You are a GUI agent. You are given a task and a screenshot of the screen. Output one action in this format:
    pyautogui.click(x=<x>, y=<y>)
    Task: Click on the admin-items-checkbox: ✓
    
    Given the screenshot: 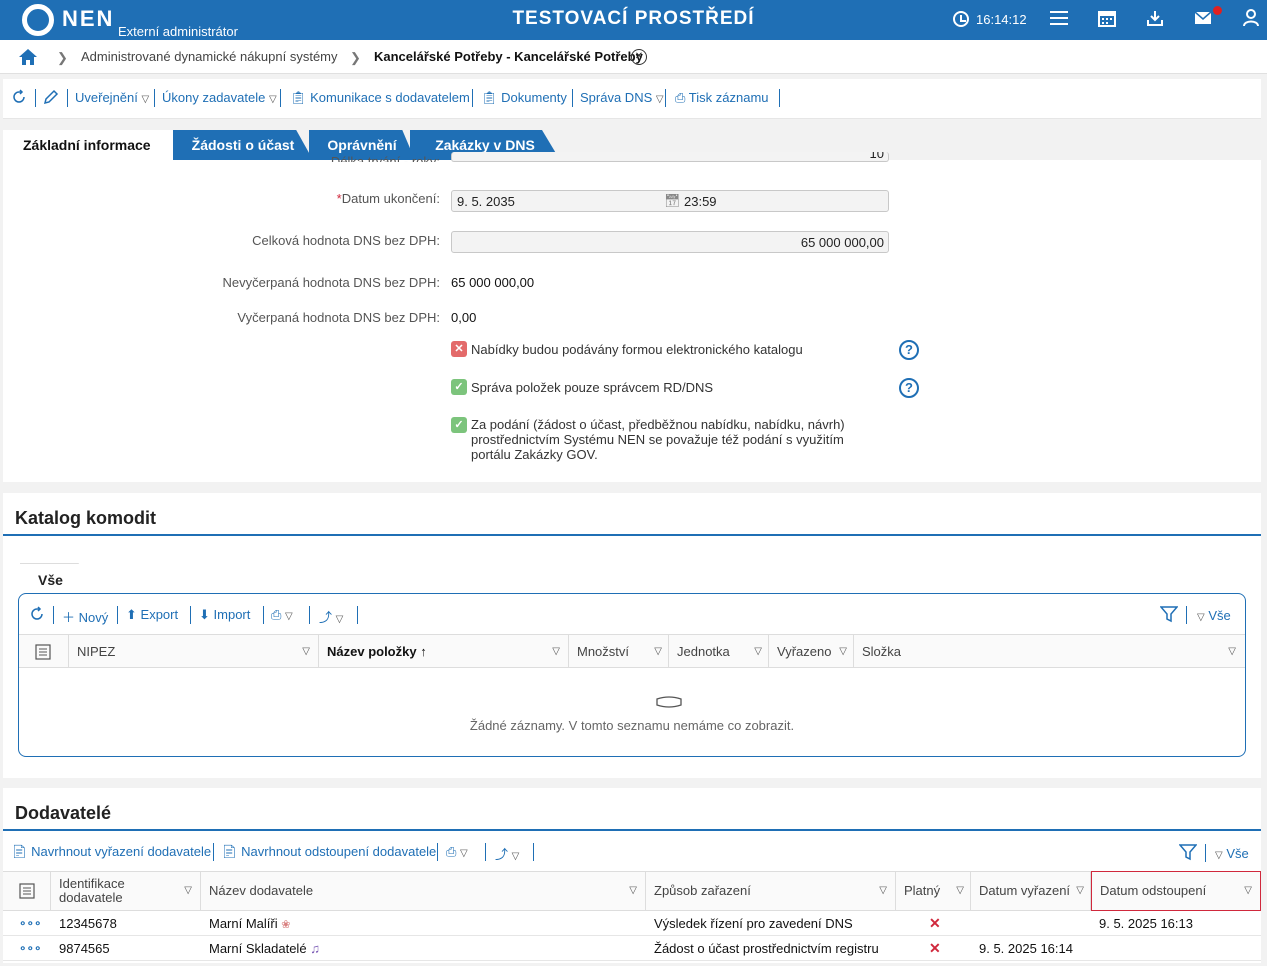 What is the action you would take?
    pyautogui.click(x=459, y=387)
    